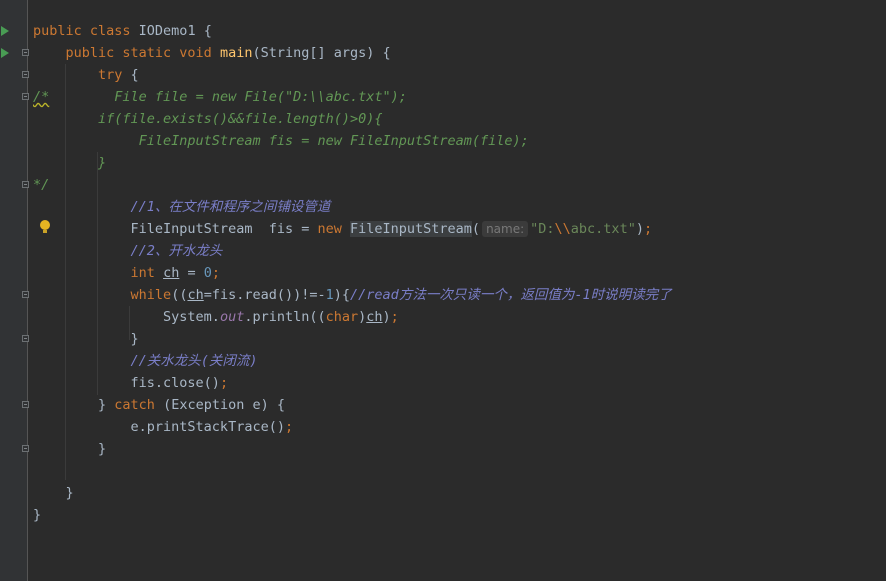 Image resolution: width=886 pixels, height=581 pixels. Describe the element at coordinates (342, 317) in the screenshot. I see `code-token: char` at that location.